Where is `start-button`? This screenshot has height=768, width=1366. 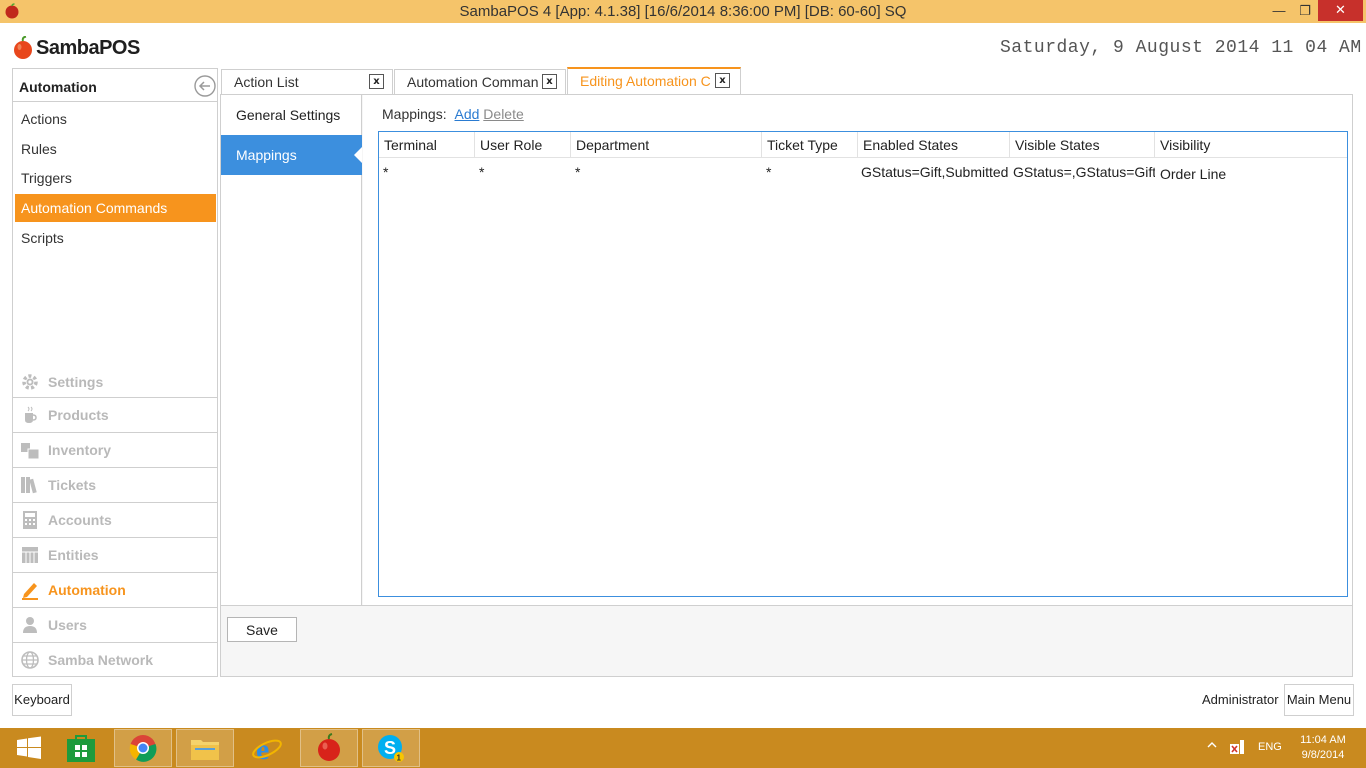
start-button is located at coordinates (29, 748).